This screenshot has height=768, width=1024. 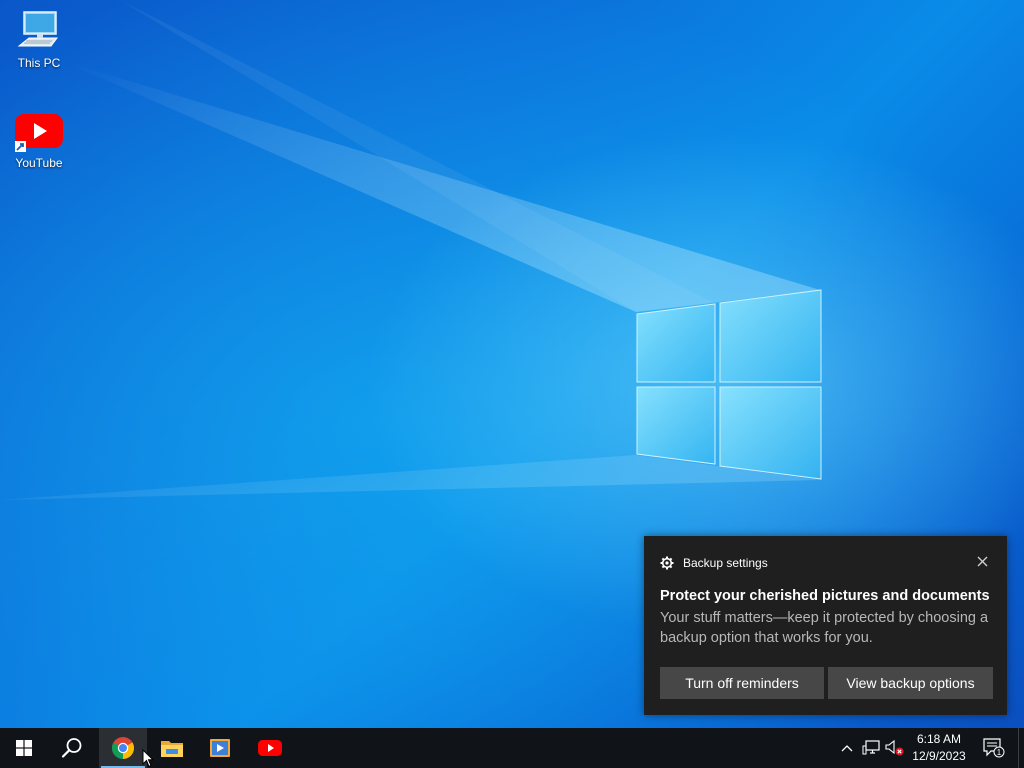 What do you see at coordinates (725, 563) in the screenshot?
I see `toast-app-name: Backup settings` at bounding box center [725, 563].